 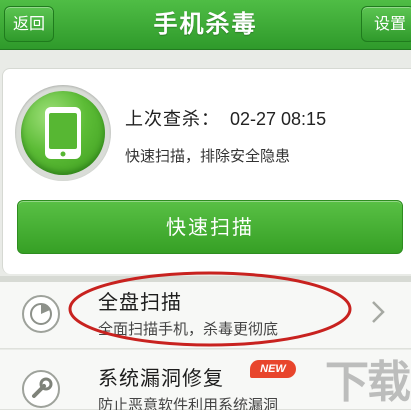 I want to click on full-scan-title: 全盘扫描, so click(x=140, y=302).